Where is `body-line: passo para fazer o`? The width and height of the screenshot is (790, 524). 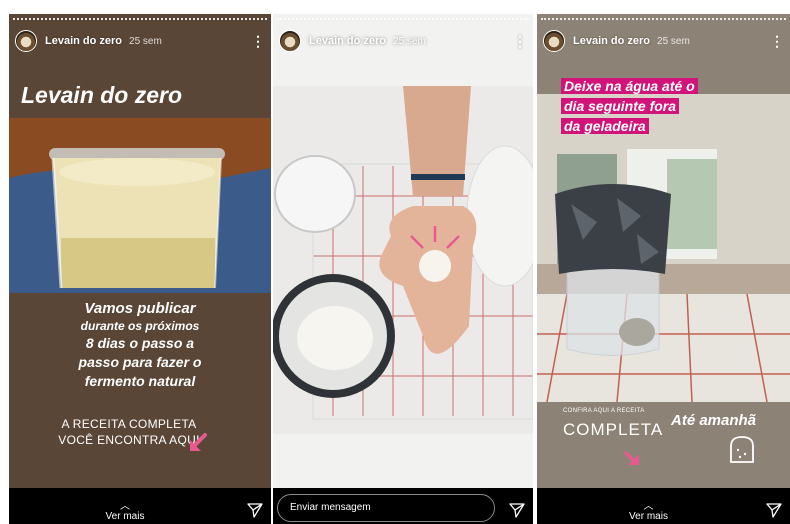 body-line: passo para fazer o is located at coordinates (140, 362).